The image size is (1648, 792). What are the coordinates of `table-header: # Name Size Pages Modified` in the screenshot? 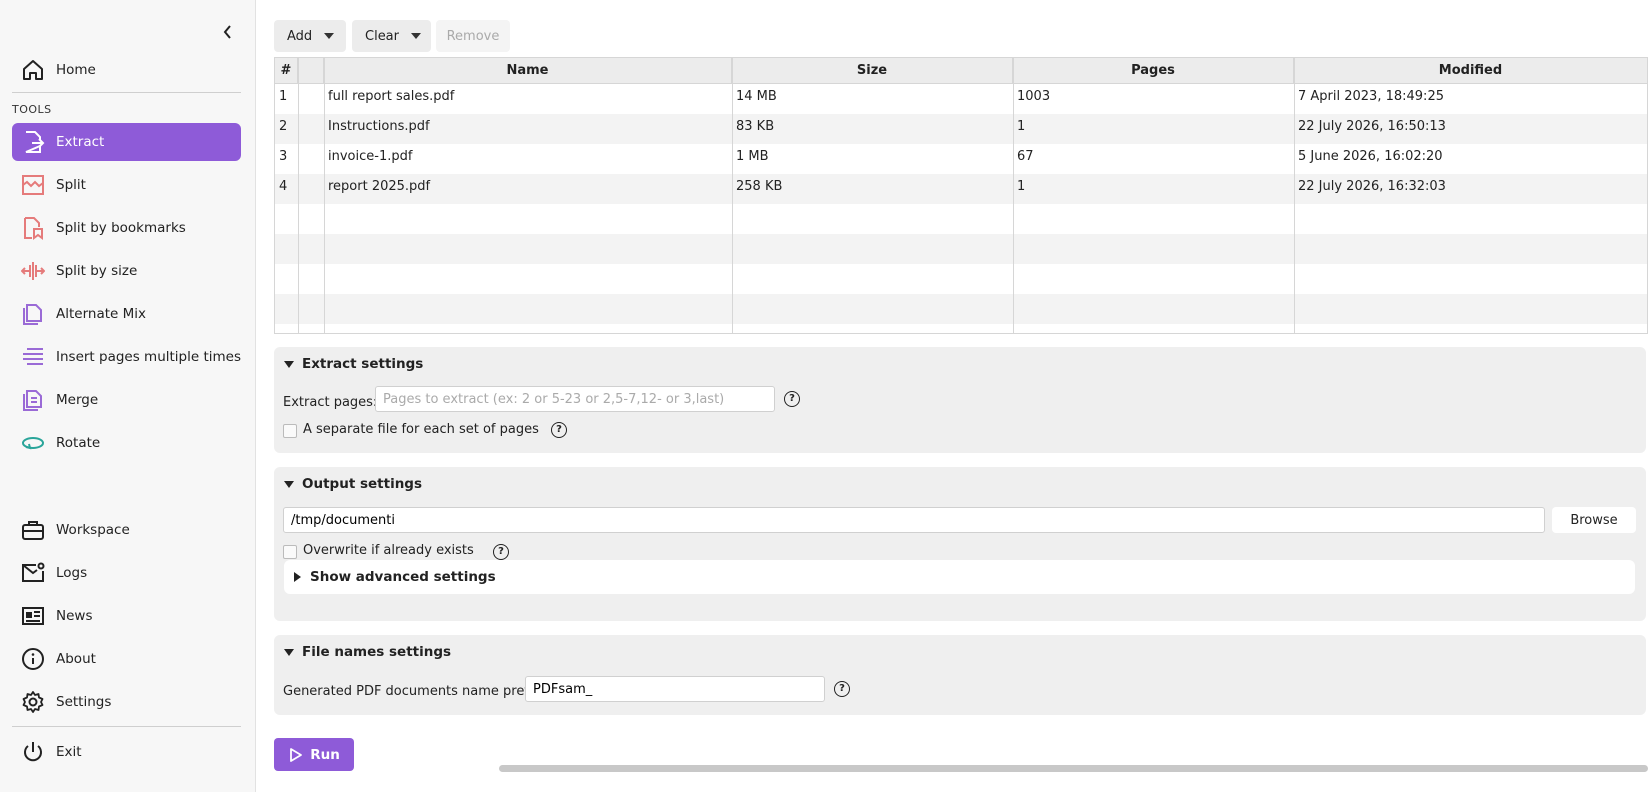 It's located at (961, 71).